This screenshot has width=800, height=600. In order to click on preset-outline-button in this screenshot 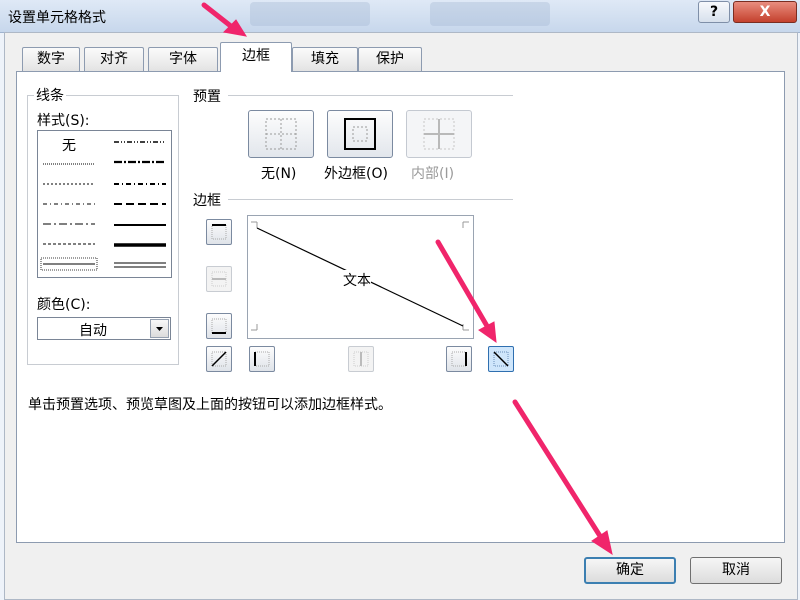, I will do `click(360, 134)`.